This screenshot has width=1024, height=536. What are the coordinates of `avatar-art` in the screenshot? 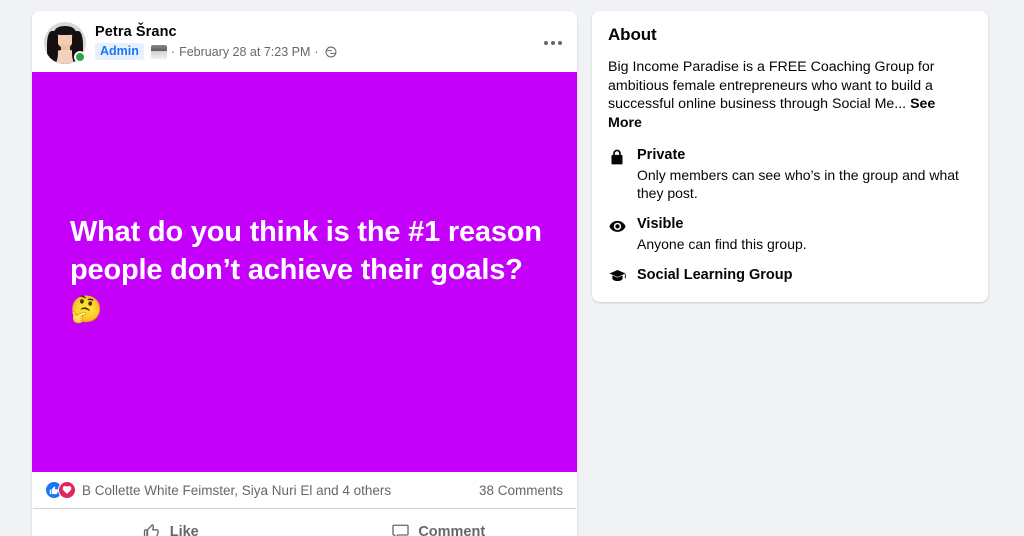 It's located at (52, 47).